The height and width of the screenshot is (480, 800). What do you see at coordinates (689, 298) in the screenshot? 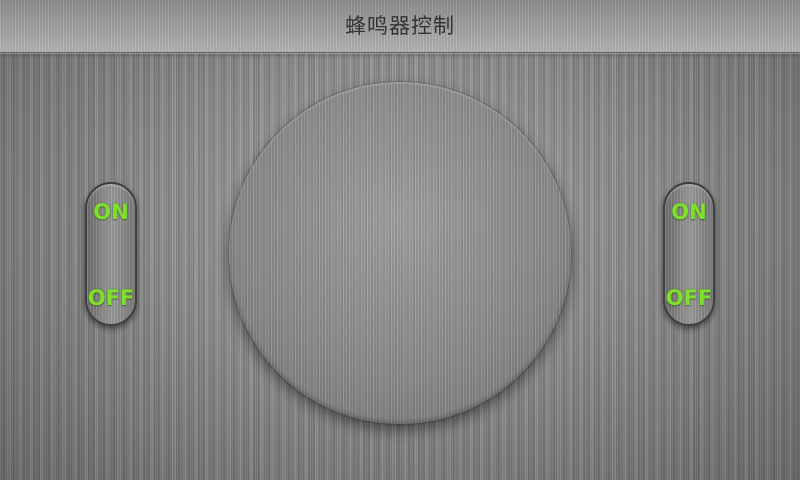
I see `right-switch-off-label: OFF` at bounding box center [689, 298].